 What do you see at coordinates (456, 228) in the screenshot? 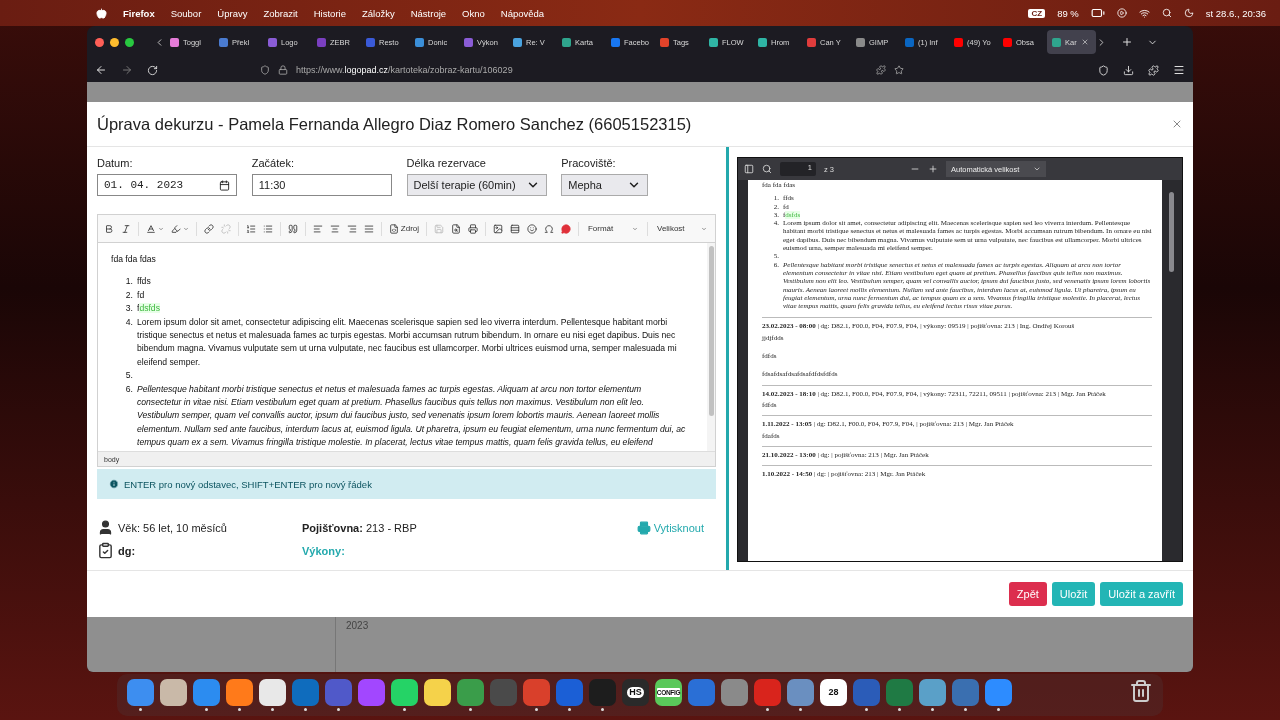
I see `preview-button` at bounding box center [456, 228].